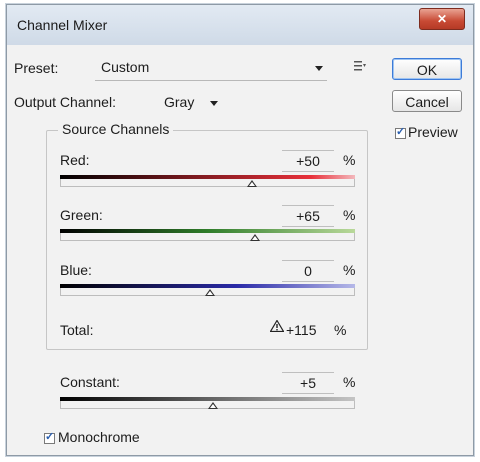 The height and width of the screenshot is (462, 480). Describe the element at coordinates (36, 68) in the screenshot. I see `preset-label: Preset:` at that location.